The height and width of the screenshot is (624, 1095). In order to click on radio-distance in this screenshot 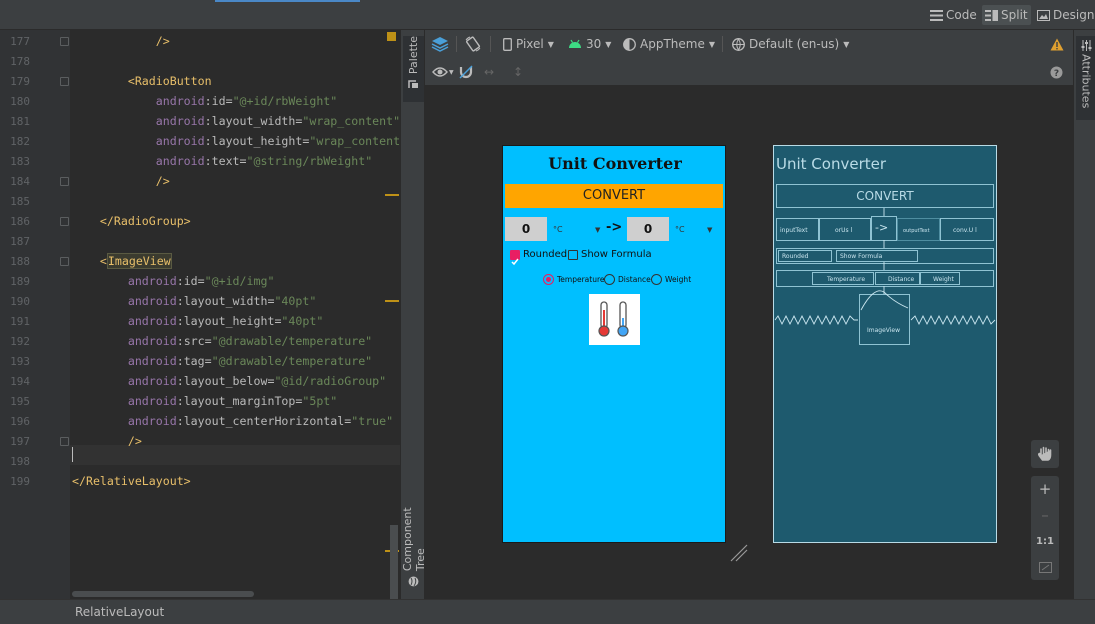, I will do `click(609, 279)`.